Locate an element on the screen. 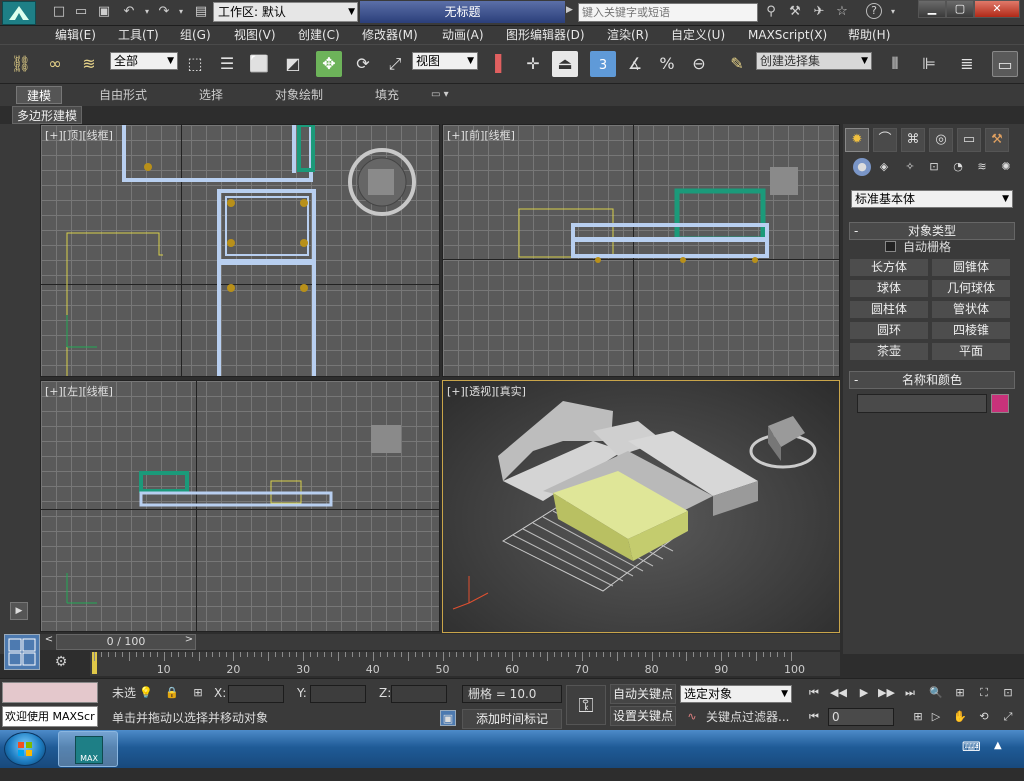  set-key-icon: ⚿ is located at coordinates (586, 705).